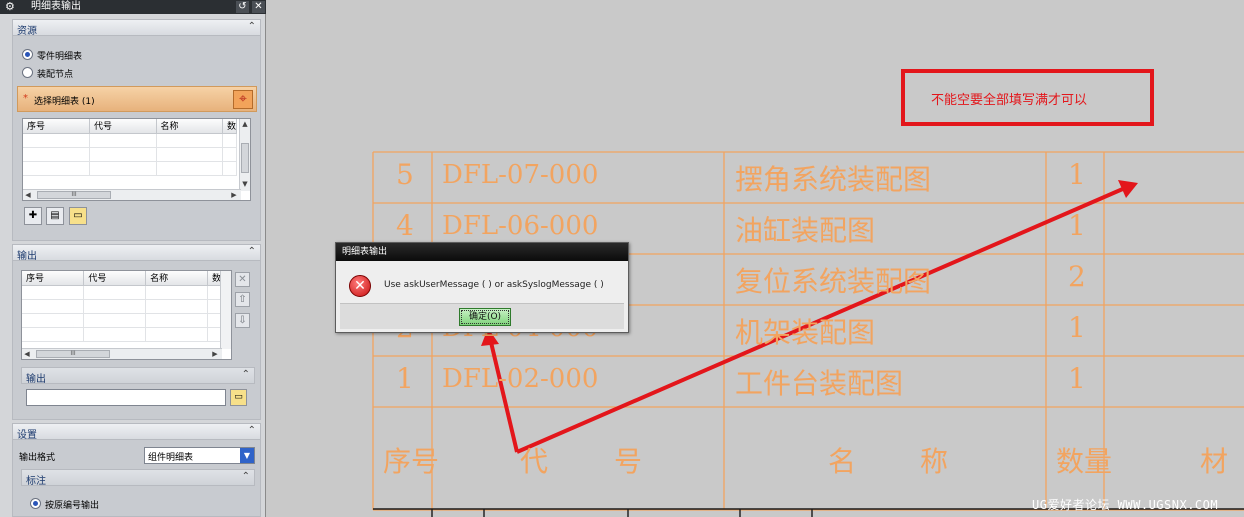 The image size is (1244, 517). Describe the element at coordinates (628, 461) in the screenshot. I see `header-code-2: 号` at that location.